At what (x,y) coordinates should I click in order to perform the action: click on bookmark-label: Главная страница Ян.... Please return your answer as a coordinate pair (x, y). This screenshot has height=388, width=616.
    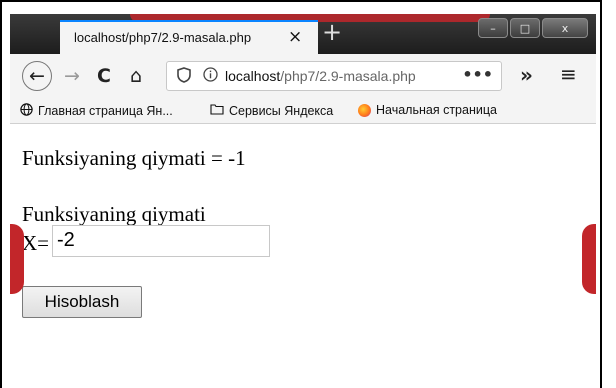
    Looking at the image, I should click on (105, 111).